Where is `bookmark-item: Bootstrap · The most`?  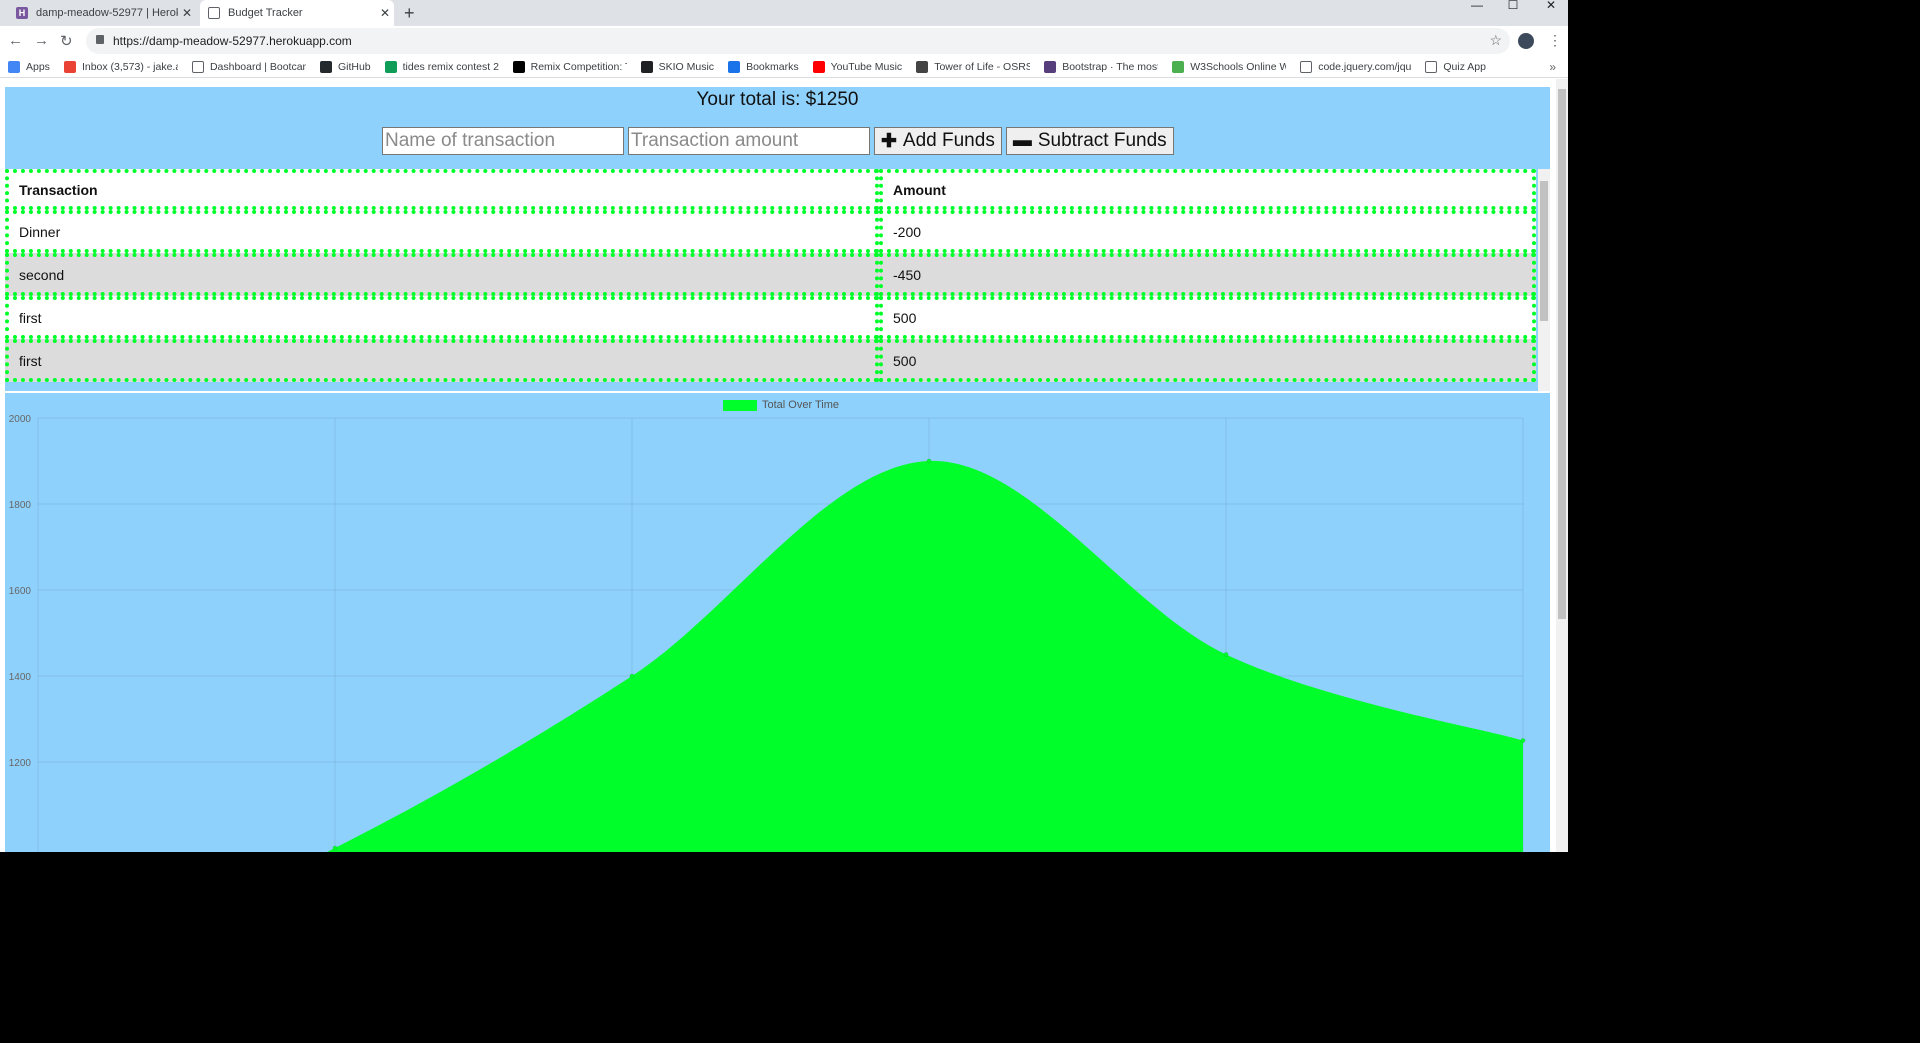
bookmark-item: Bootstrap · The most is located at coordinates (1101, 66).